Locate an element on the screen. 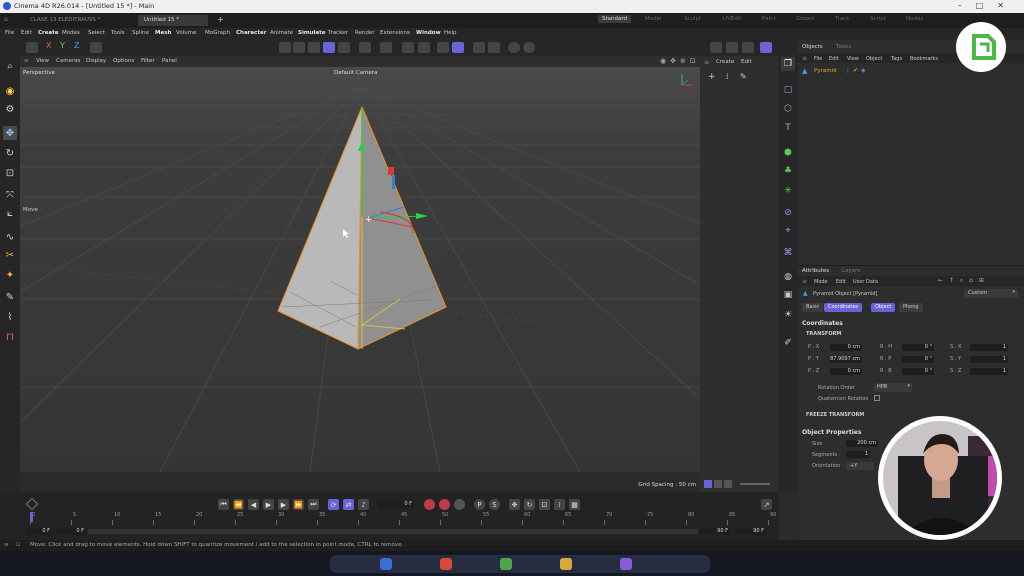 The height and width of the screenshot is (576, 1024). viewport-menu-filter: Filter is located at coordinates (148, 61).